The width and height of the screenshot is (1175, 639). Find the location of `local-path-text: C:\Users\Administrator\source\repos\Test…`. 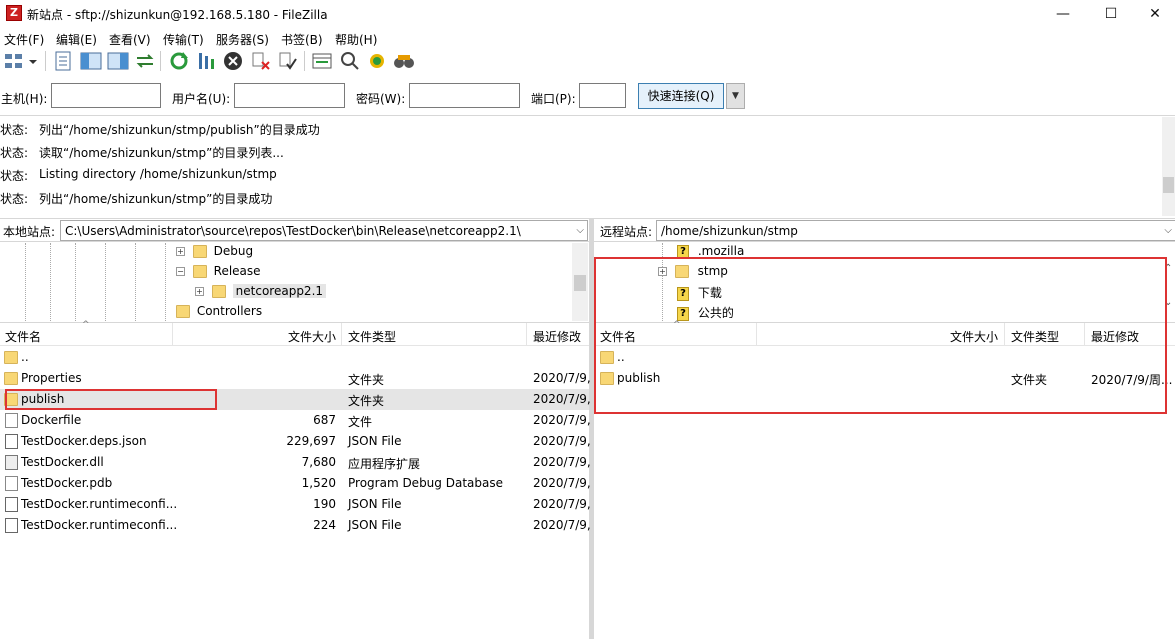

local-path-text: C:\Users\Administrator\source\repos\Test… is located at coordinates (293, 231).